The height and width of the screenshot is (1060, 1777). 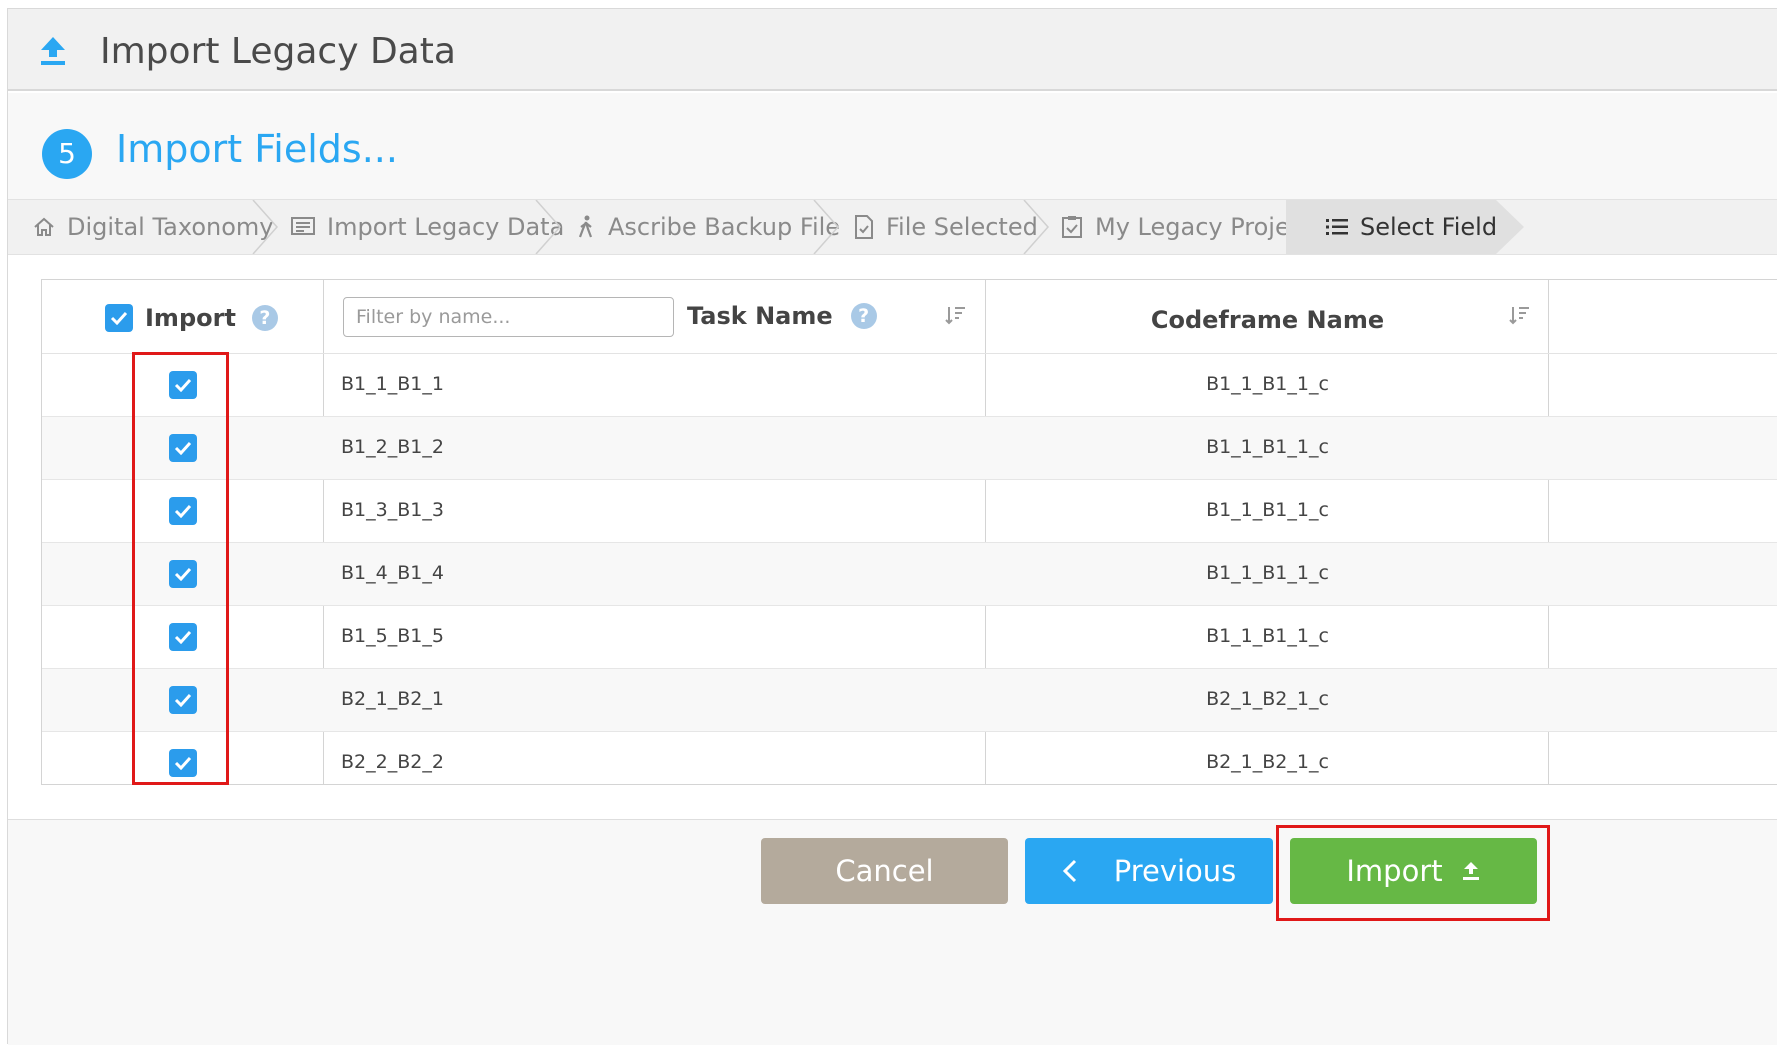 I want to click on select-all-checkbox, so click(x=119, y=318).